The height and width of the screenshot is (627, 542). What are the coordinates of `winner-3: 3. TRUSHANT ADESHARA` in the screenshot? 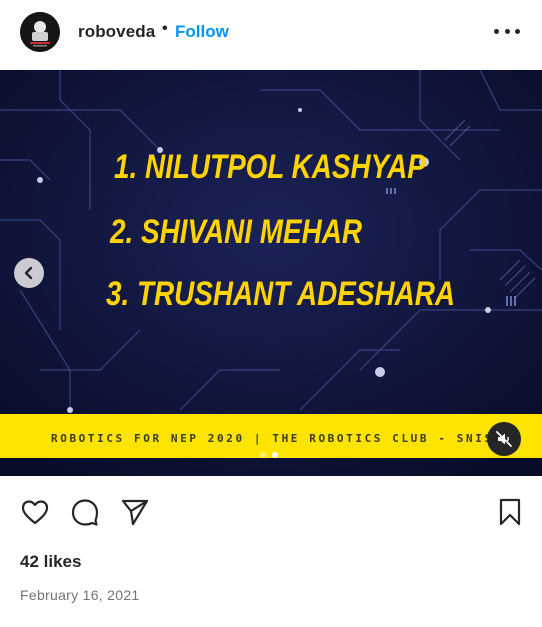 It's located at (281, 294).